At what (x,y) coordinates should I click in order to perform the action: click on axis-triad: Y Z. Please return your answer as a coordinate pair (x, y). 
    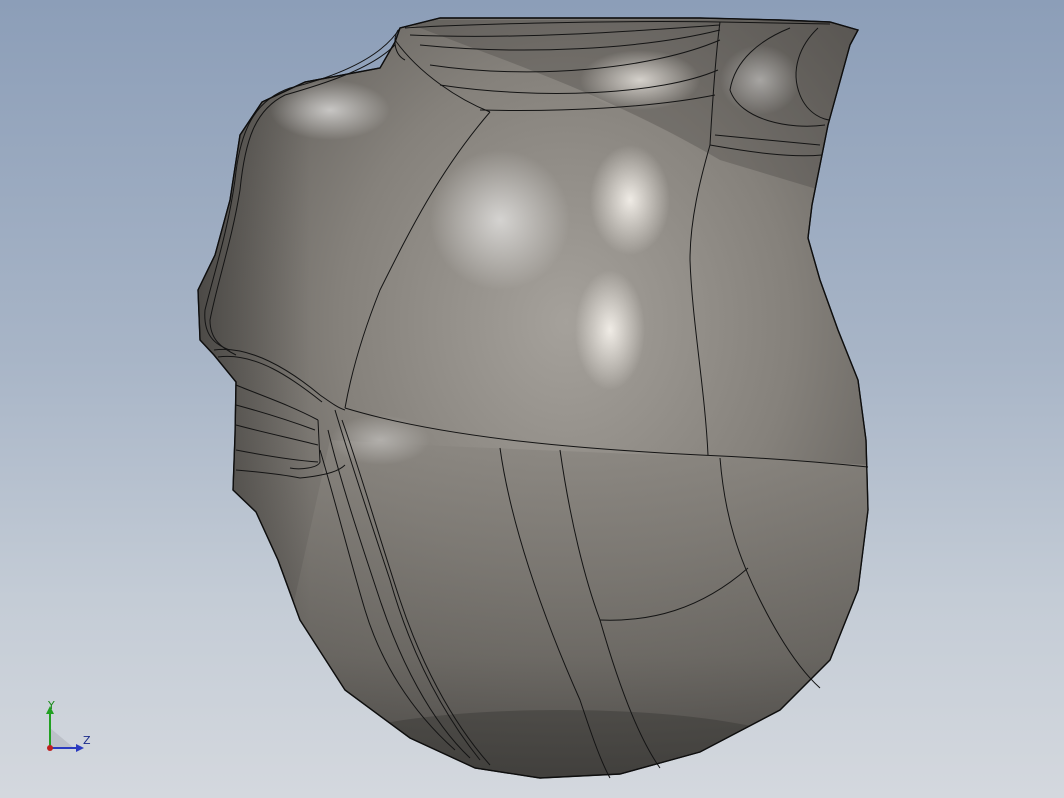
    Looking at the image, I should click on (70, 728).